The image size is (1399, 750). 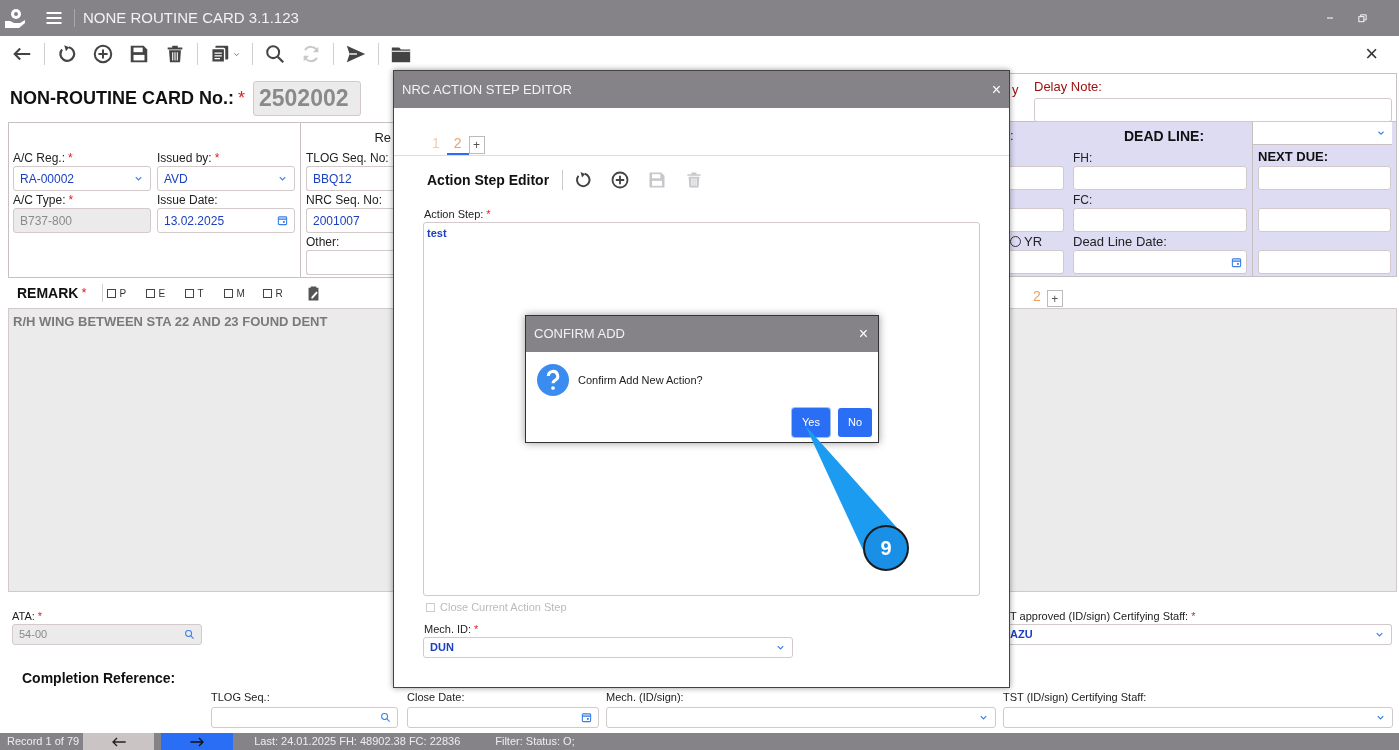 I want to click on field-label: TLOG Seq. No:, so click(x=347, y=158).